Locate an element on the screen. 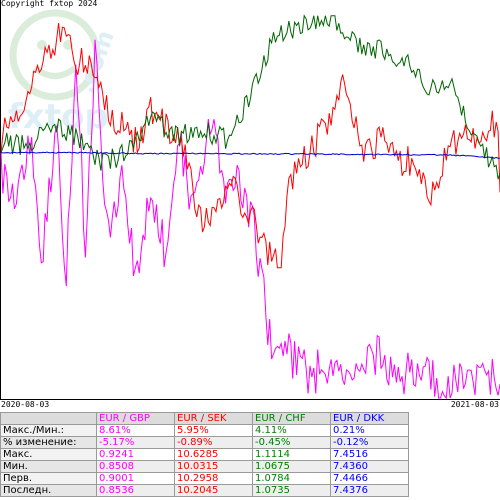  table-cell: 7.4360 is located at coordinates (369, 466).